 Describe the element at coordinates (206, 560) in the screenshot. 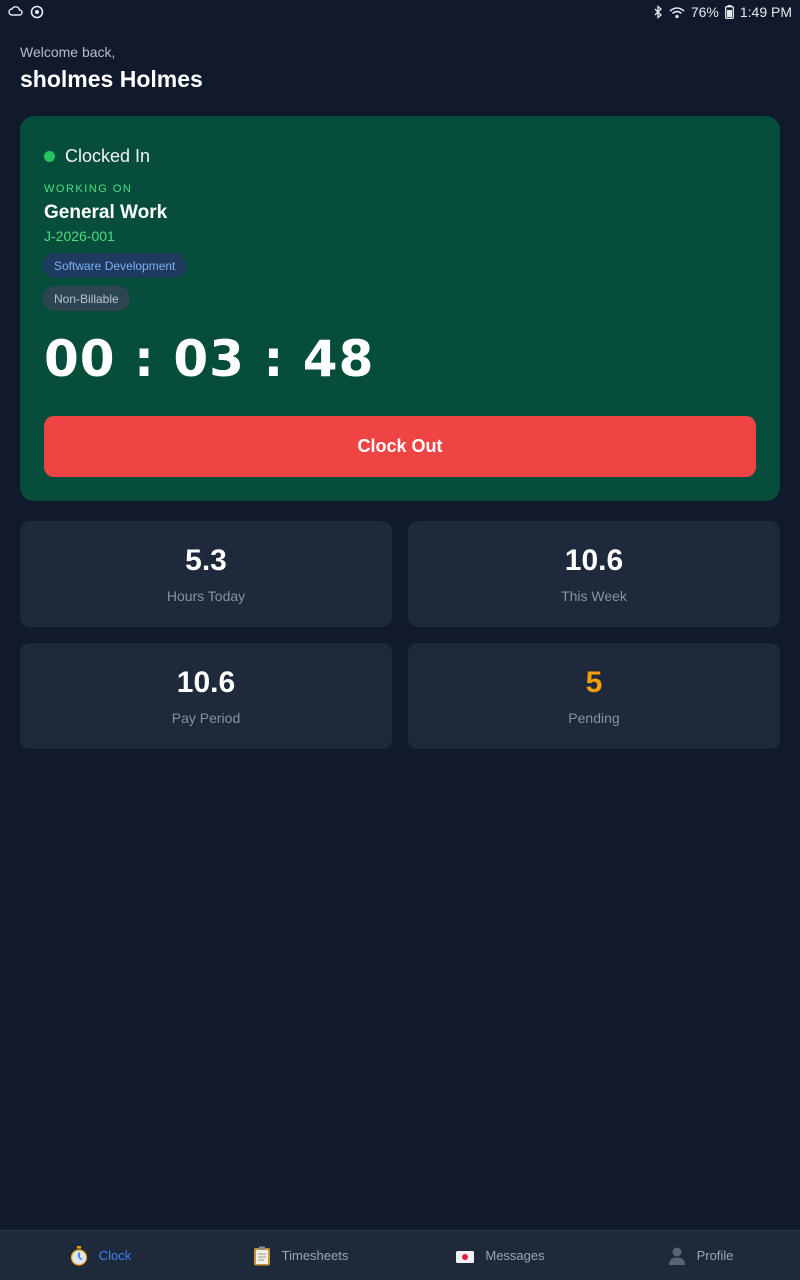

I see `stat-value: 5.3` at that location.